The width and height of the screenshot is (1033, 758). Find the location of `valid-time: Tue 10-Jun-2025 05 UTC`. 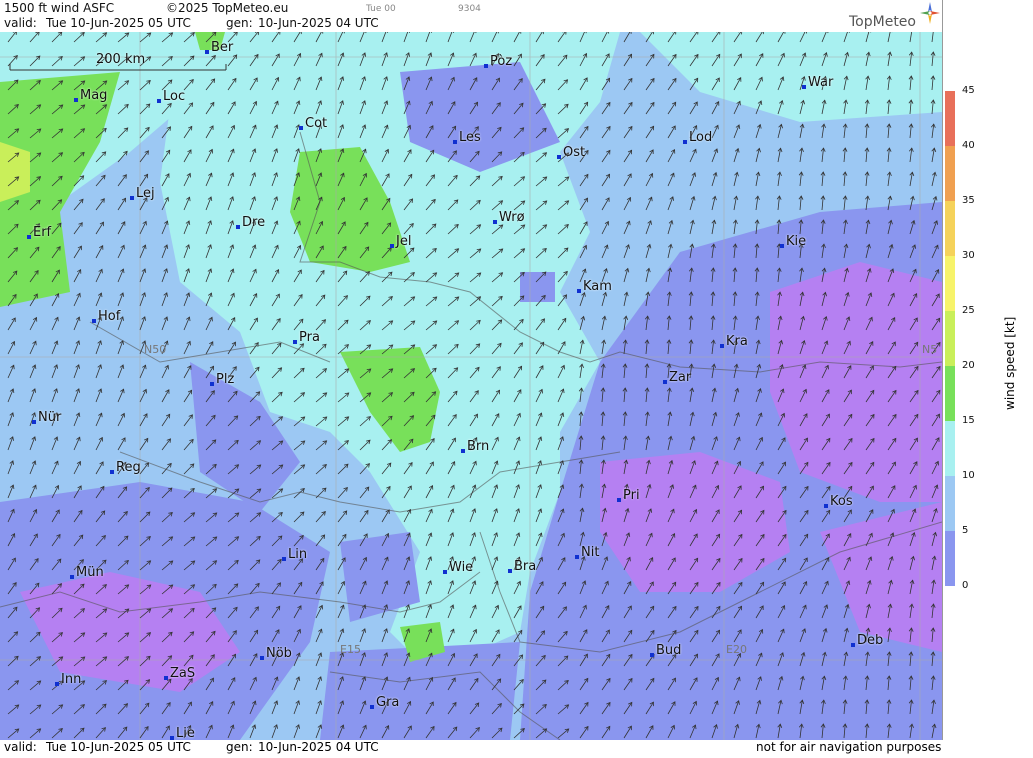

valid-time: Tue 10-Jun-2025 05 UTC is located at coordinates (118, 23).